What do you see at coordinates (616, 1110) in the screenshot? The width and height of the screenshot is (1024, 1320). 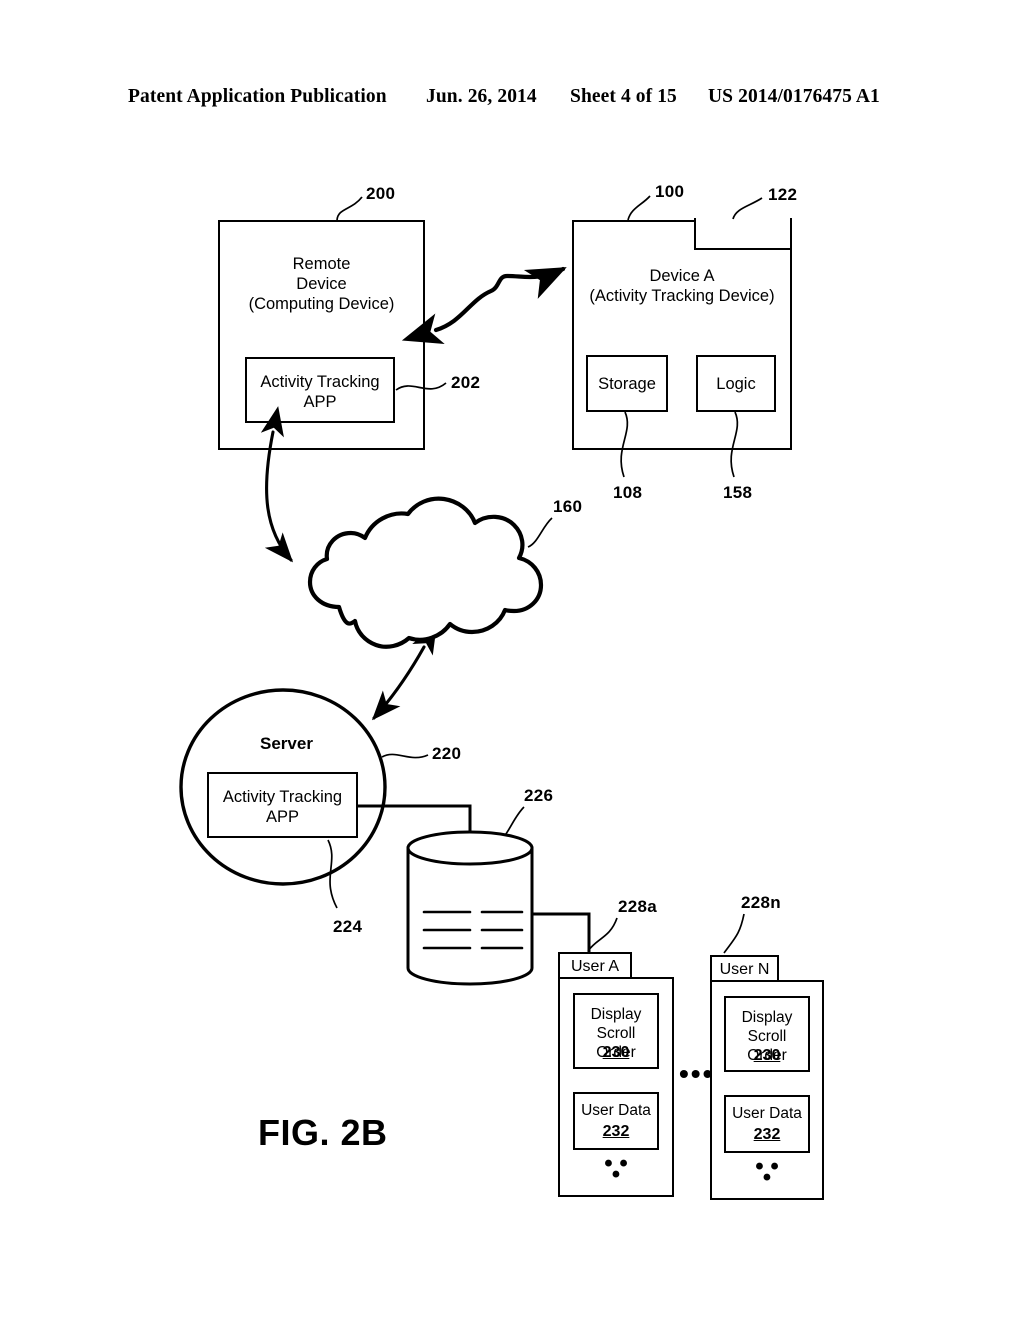 I see `user-a-user-data-label: User Data` at bounding box center [616, 1110].